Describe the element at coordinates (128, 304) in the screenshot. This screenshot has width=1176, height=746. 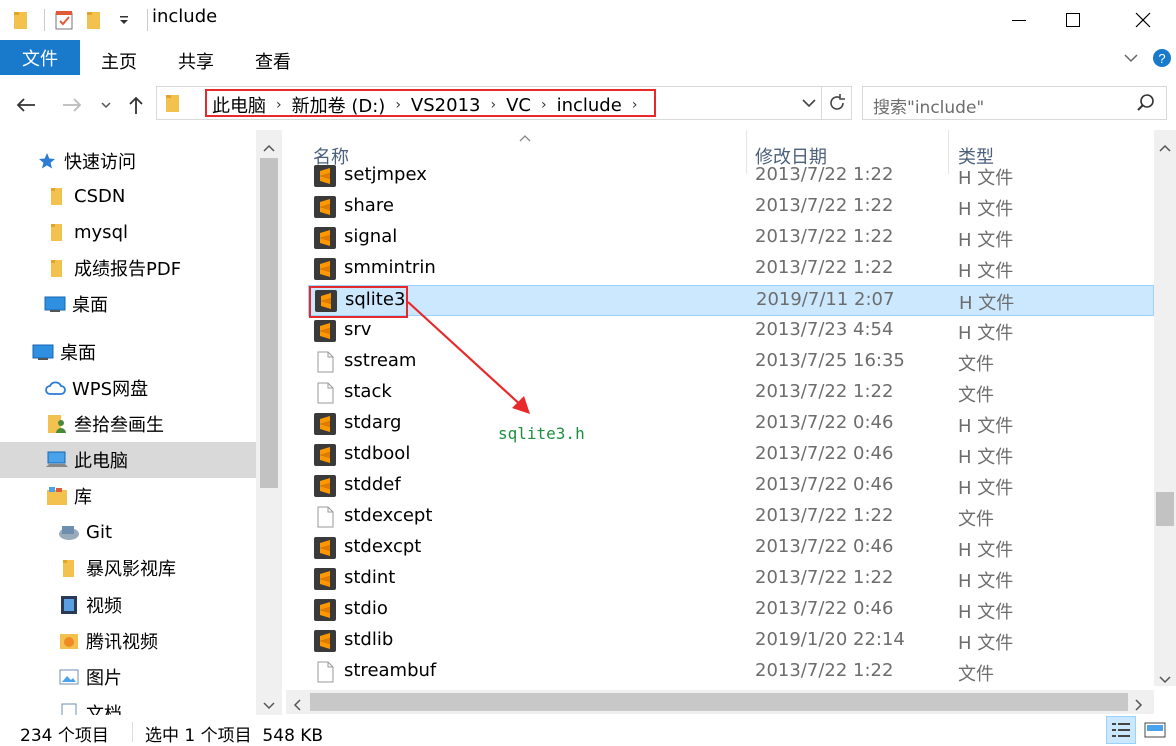
I see `sidebar-item-desktop-pinned: 桌面` at that location.